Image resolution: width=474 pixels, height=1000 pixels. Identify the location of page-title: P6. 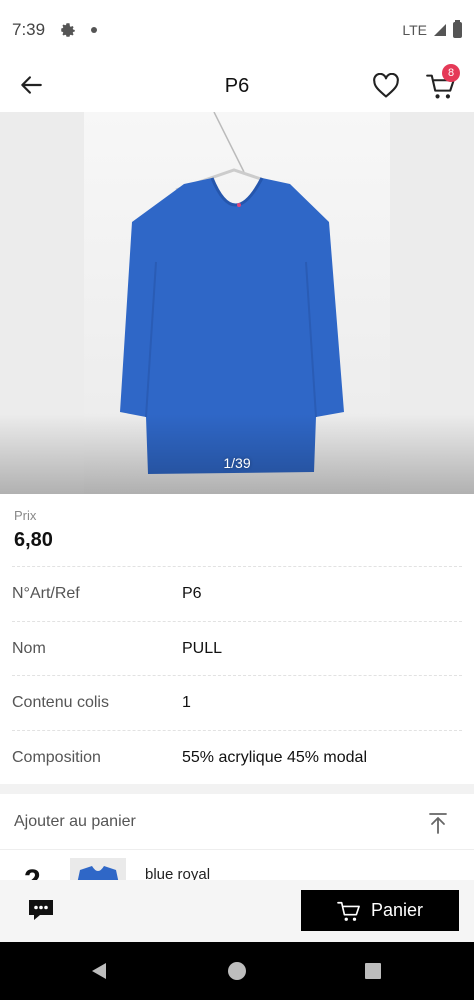
(237, 86).